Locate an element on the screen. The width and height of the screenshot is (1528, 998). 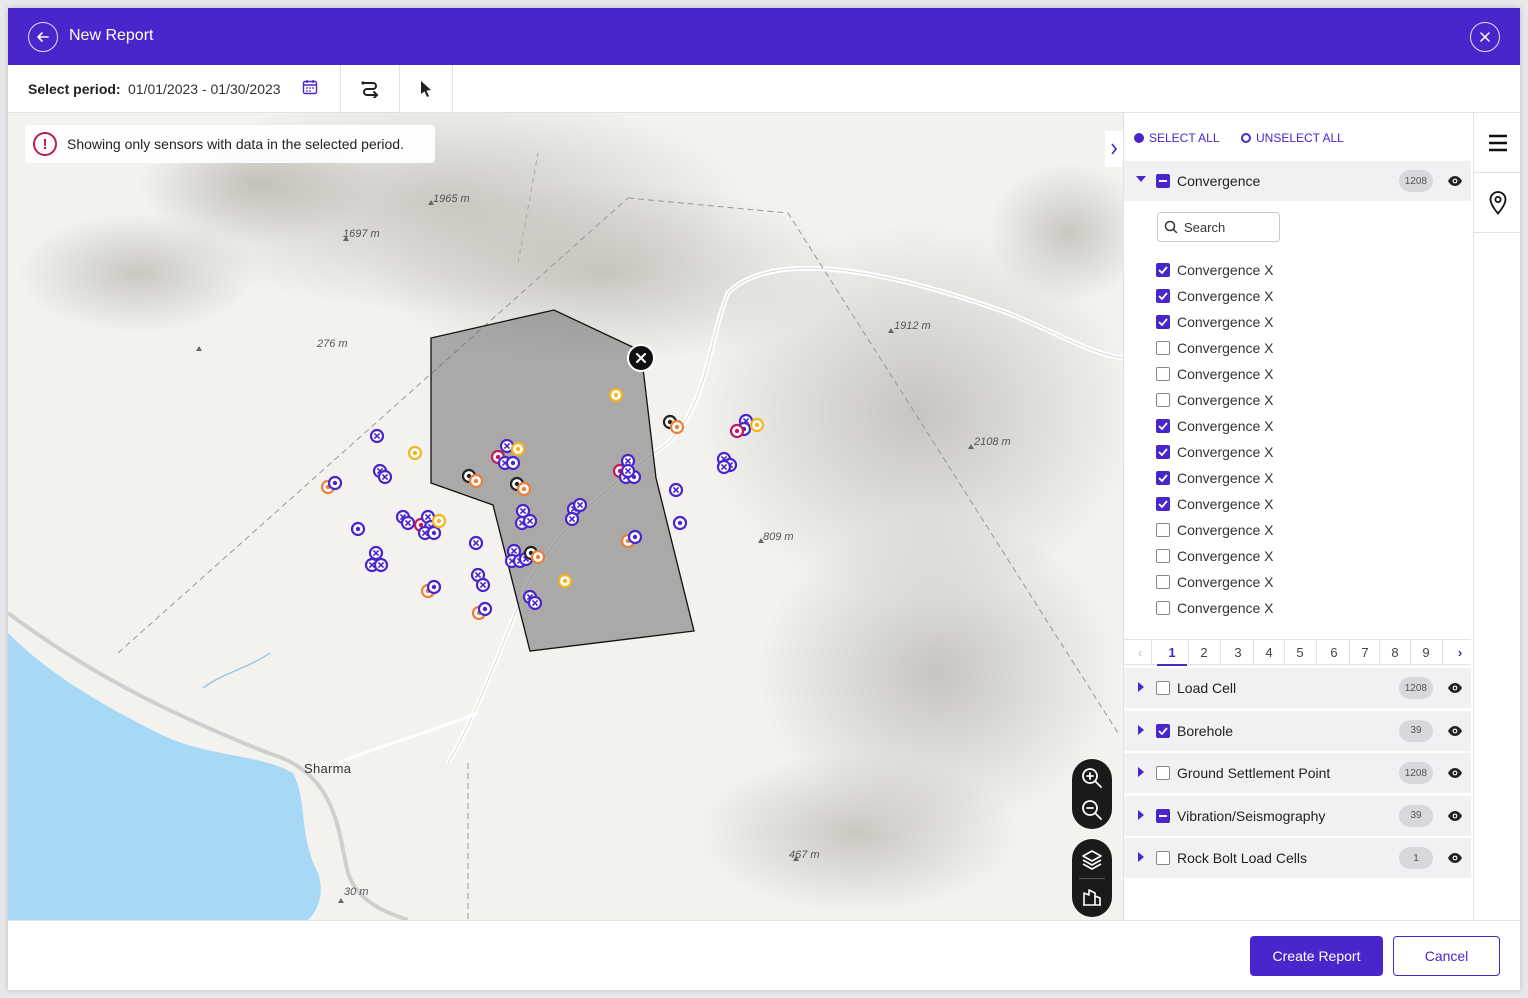
collapse-panel-button is located at coordinates (1114, 149).